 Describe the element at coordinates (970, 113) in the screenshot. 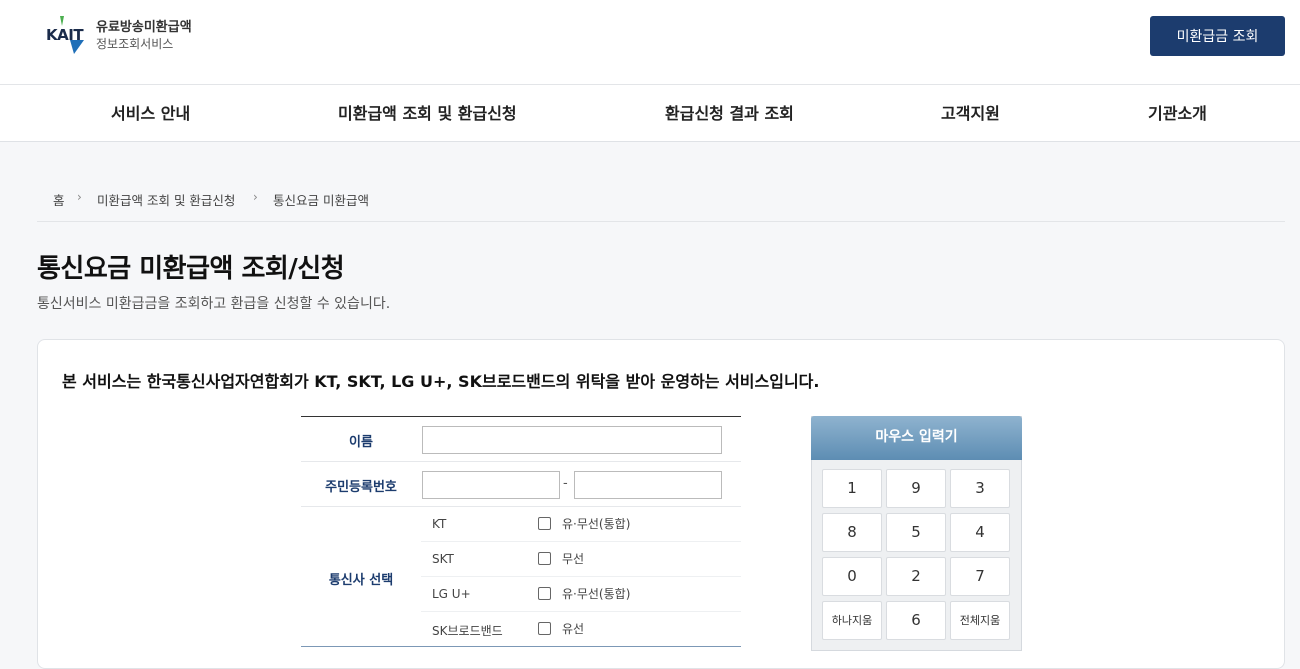

I see `nav-customer-support: 고객지원` at that location.